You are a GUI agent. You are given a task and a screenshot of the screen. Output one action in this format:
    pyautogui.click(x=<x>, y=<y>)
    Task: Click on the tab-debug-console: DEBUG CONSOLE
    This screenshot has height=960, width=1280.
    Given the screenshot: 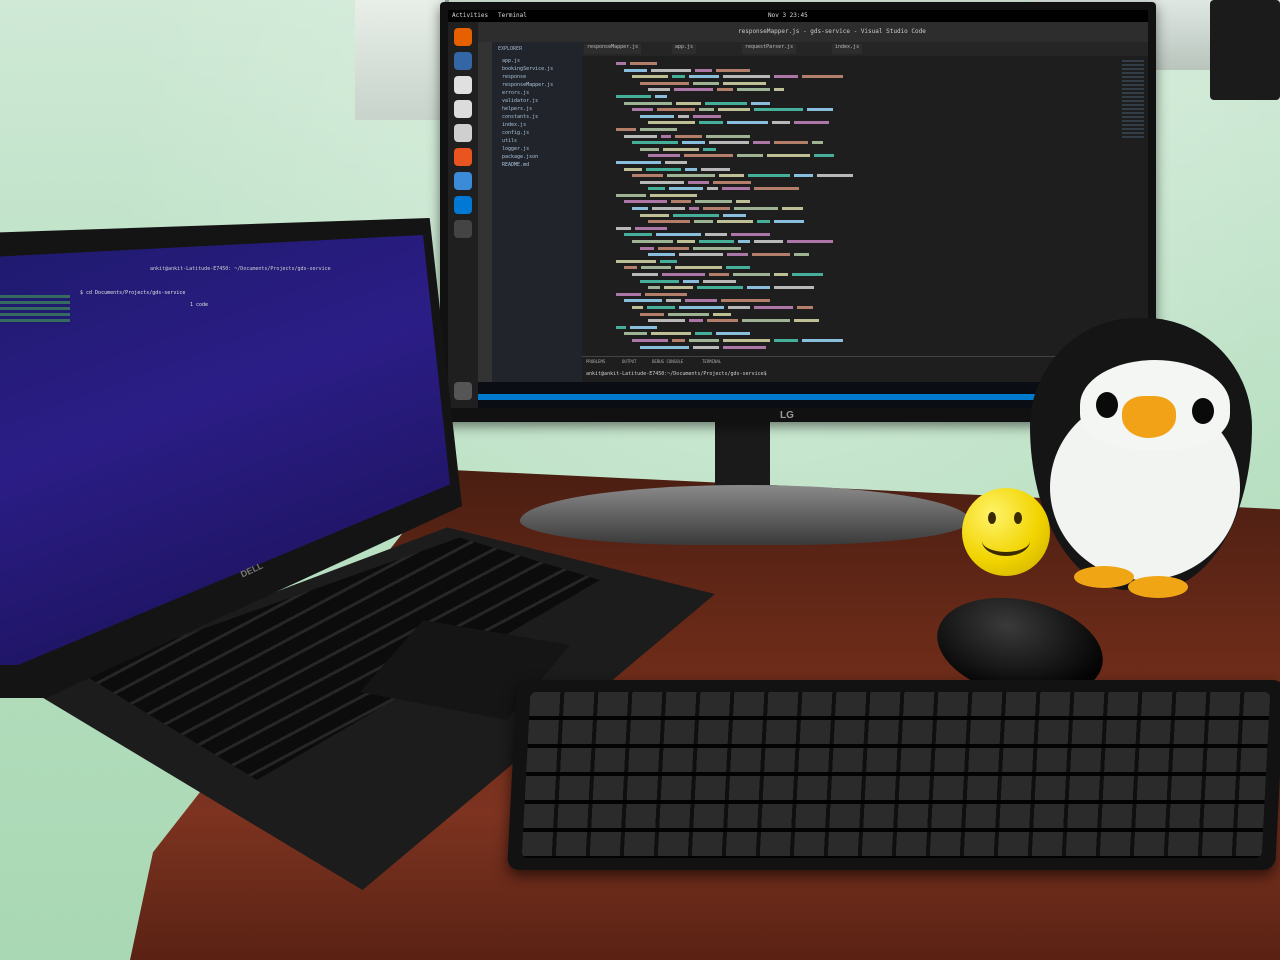 What is the action you would take?
    pyautogui.click(x=667, y=361)
    